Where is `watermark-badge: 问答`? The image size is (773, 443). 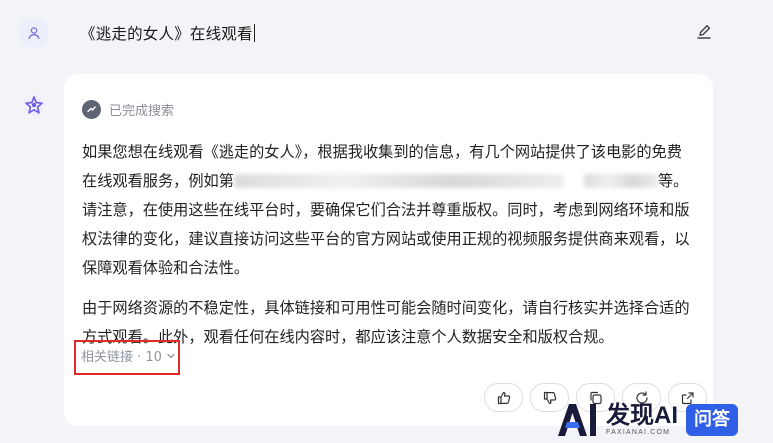
watermark-badge: 问答 is located at coordinates (712, 419).